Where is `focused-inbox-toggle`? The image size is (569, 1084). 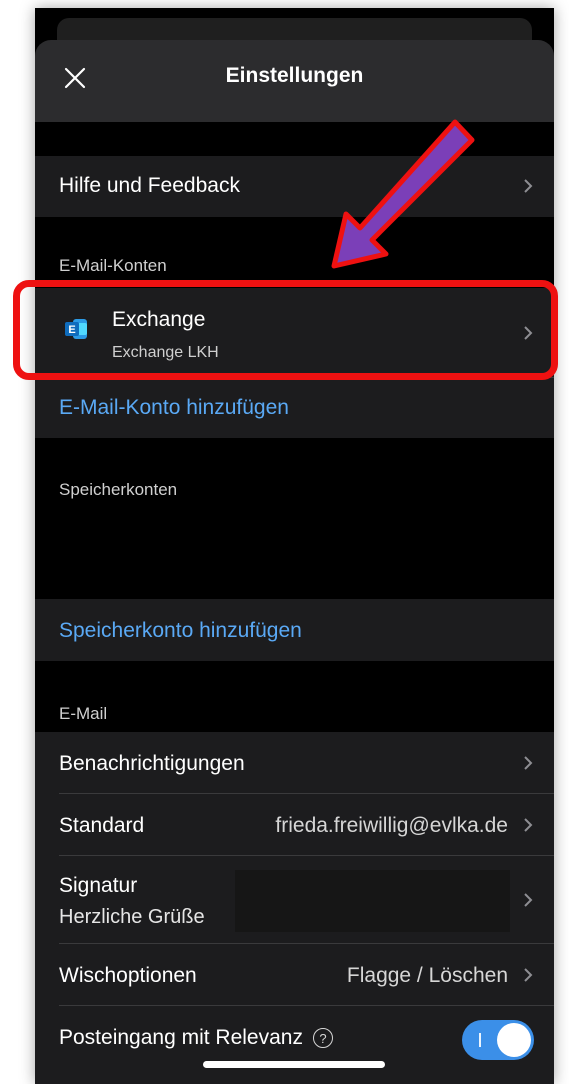 focused-inbox-toggle is located at coordinates (498, 1040).